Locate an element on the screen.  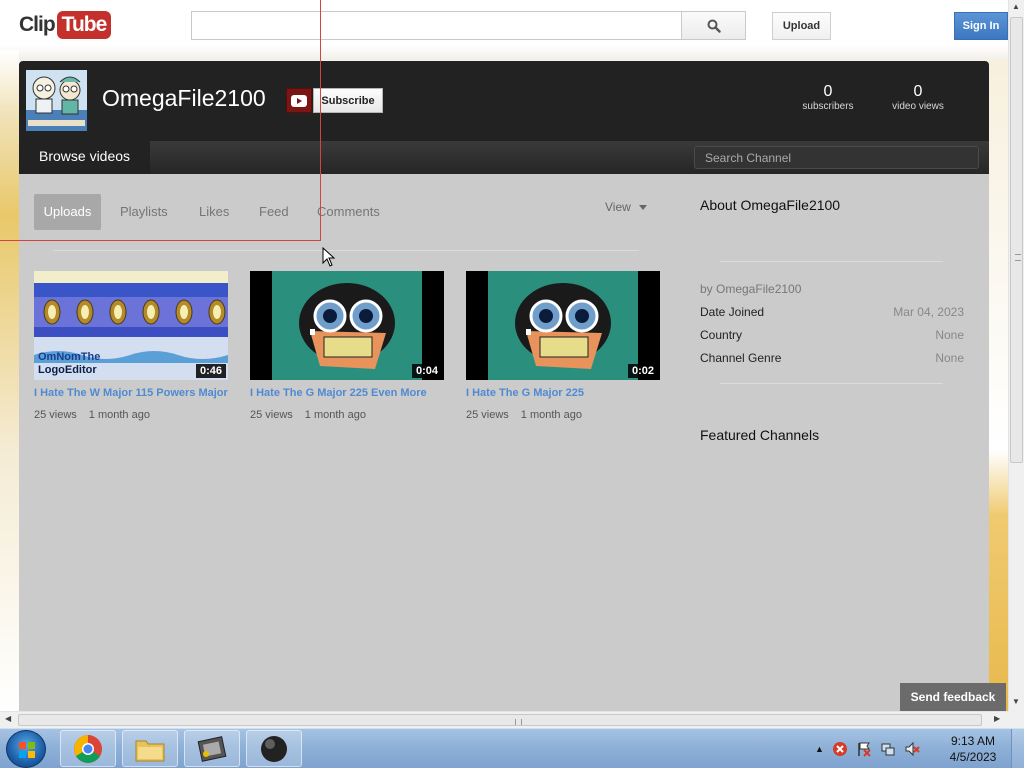
video-thumbnail: OmNomThe LogoEditor 0:46 is located at coordinates (131, 325).